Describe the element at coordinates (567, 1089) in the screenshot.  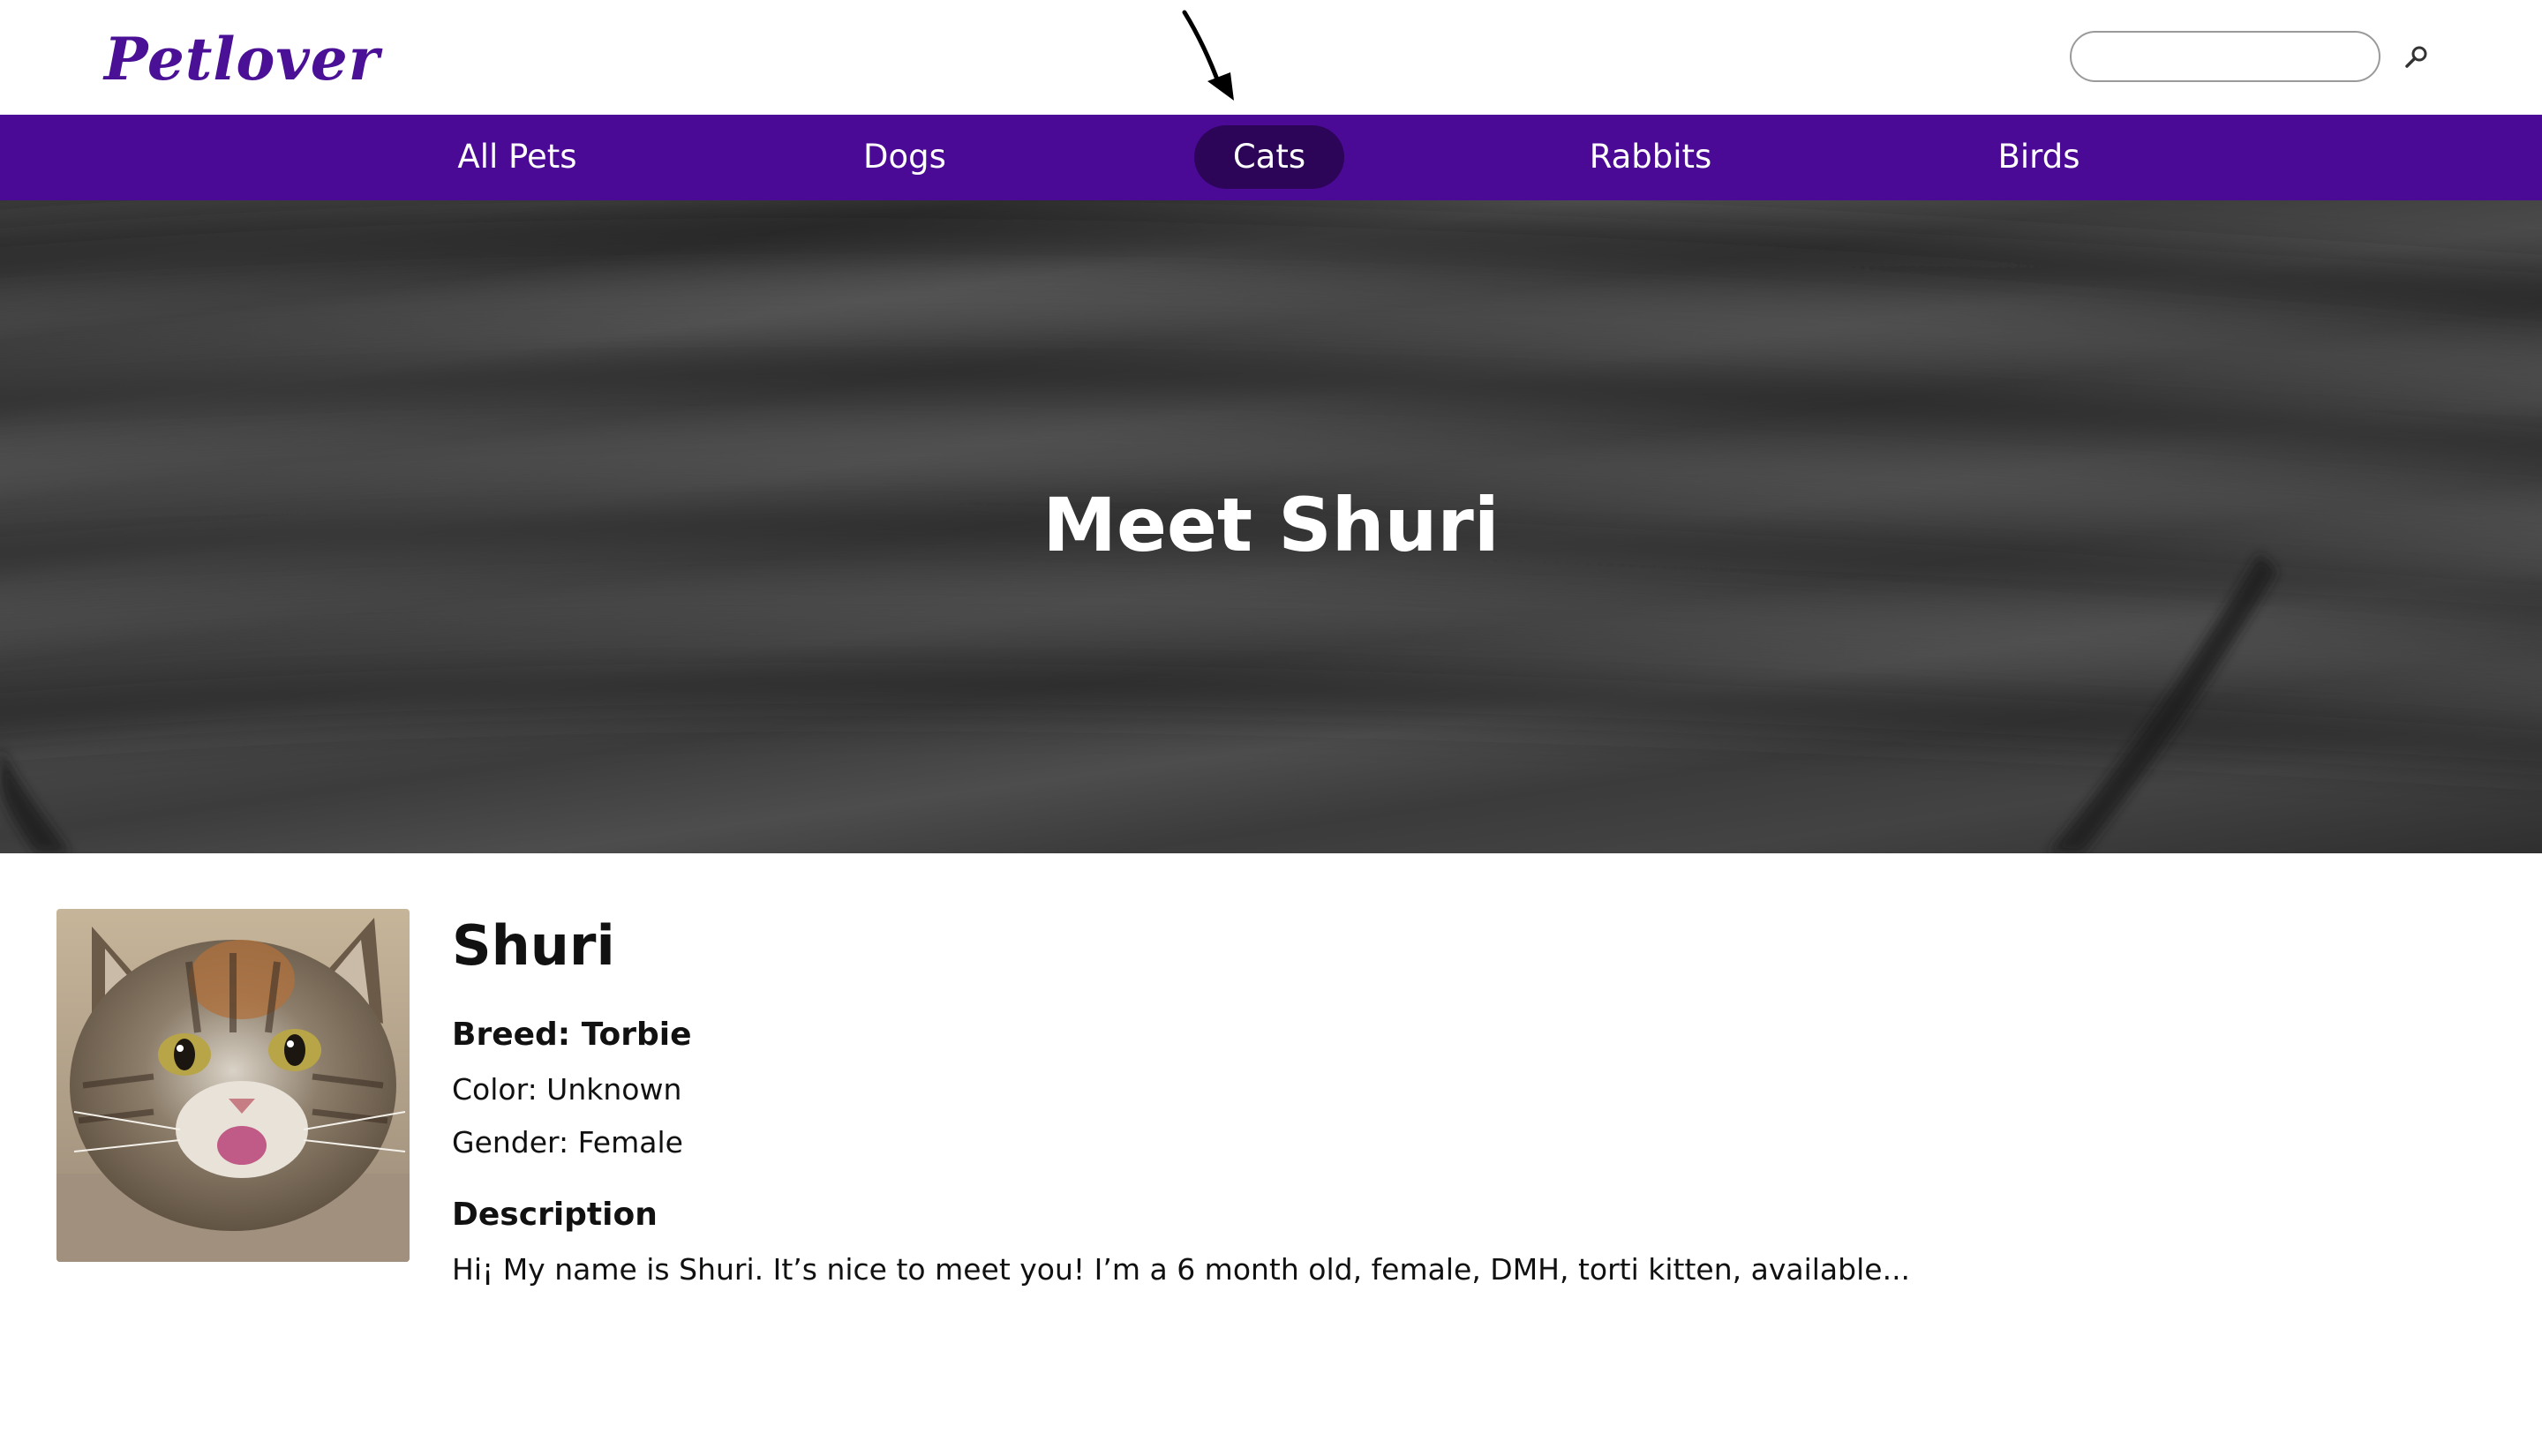
I see `pet-color: Color: Unknown` at that location.